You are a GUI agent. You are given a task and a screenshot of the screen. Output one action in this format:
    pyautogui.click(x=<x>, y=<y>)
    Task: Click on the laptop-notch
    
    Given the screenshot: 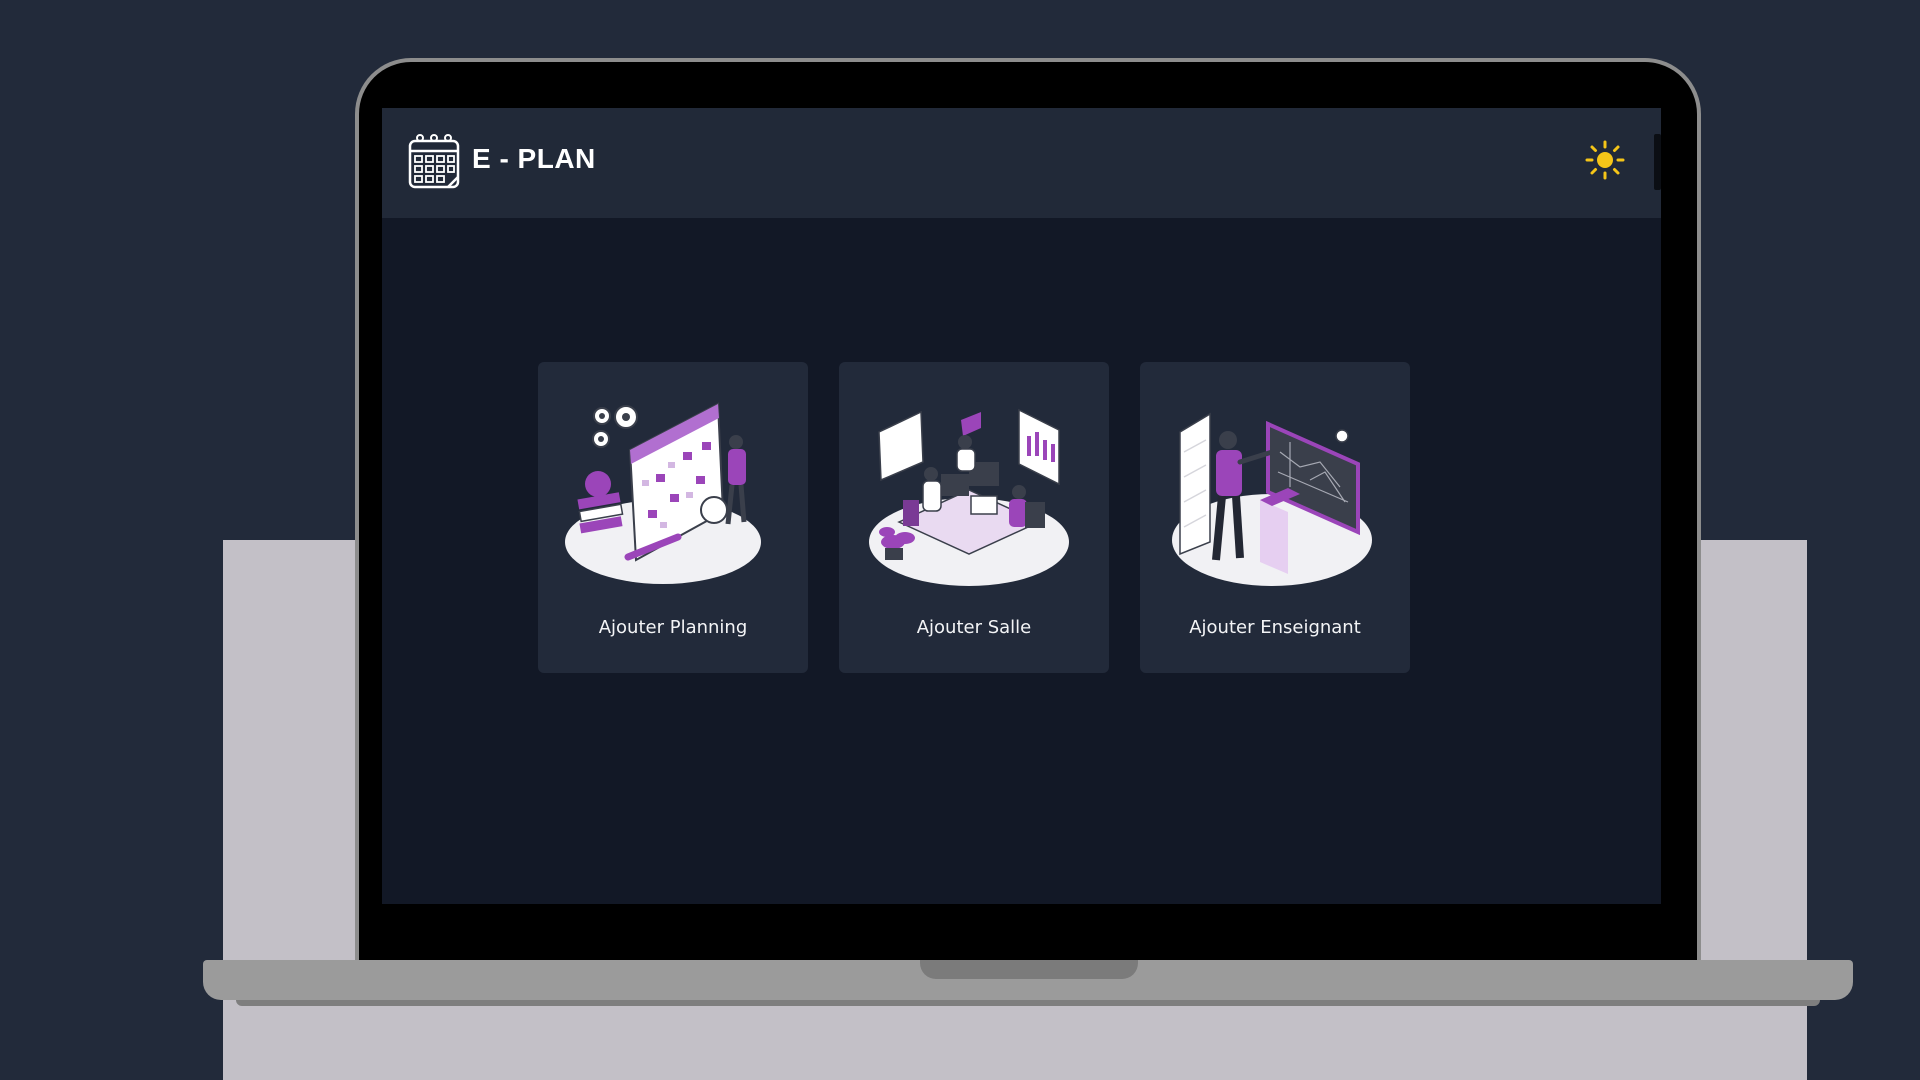 What is the action you would take?
    pyautogui.click(x=1029, y=969)
    